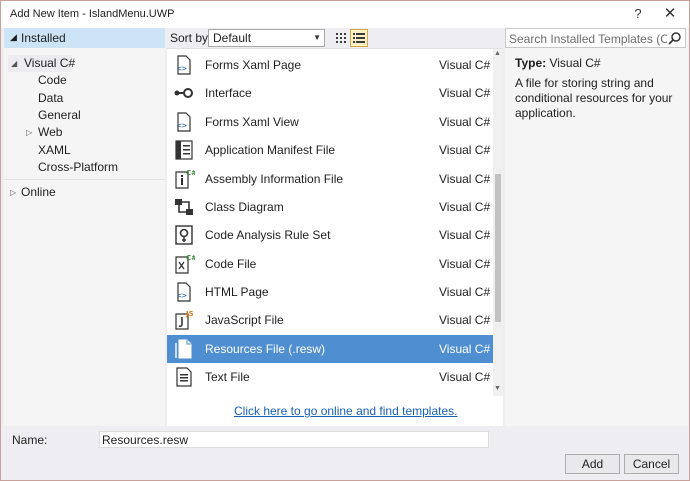 The height and width of the screenshot is (481, 690). I want to click on expanded-triangle-icon: ◢, so click(14, 63).